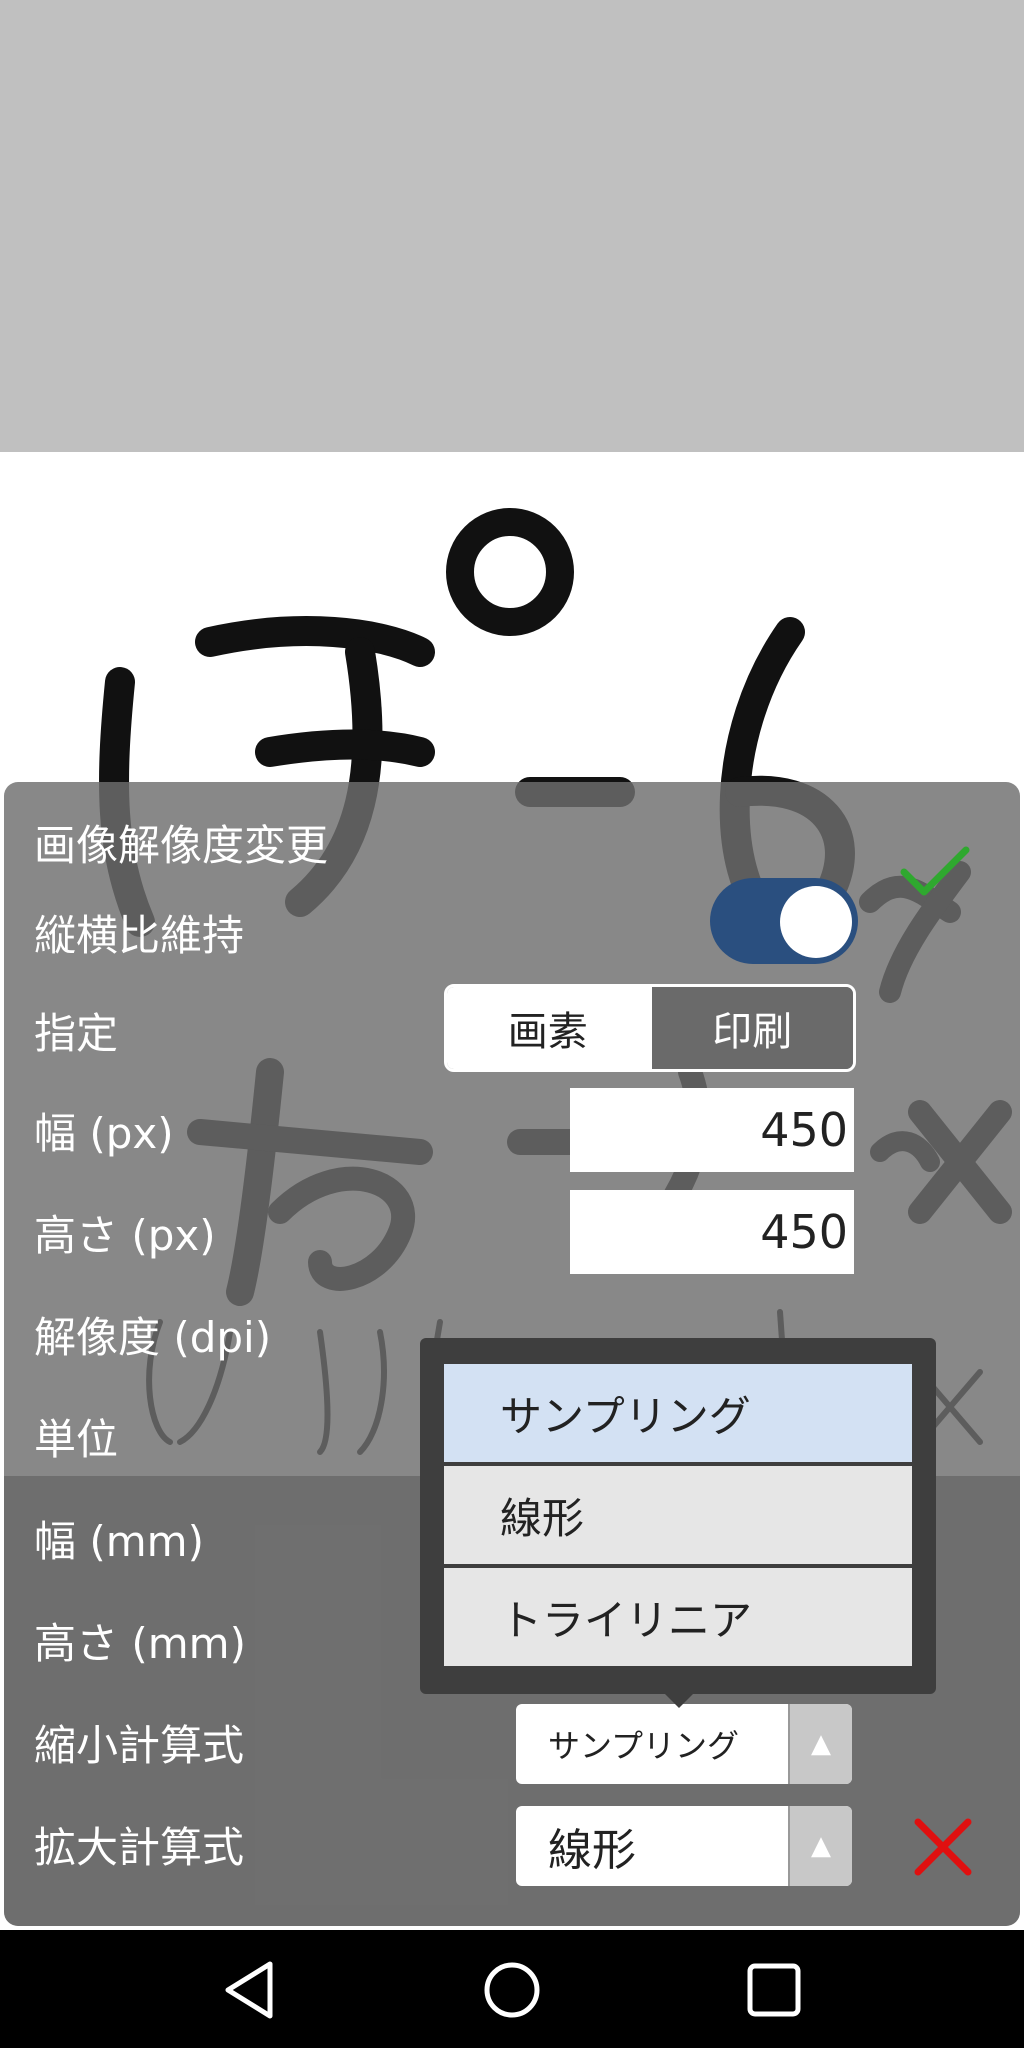  I want to click on enlarge-formula-select: 線形 ▲, so click(684, 1846).